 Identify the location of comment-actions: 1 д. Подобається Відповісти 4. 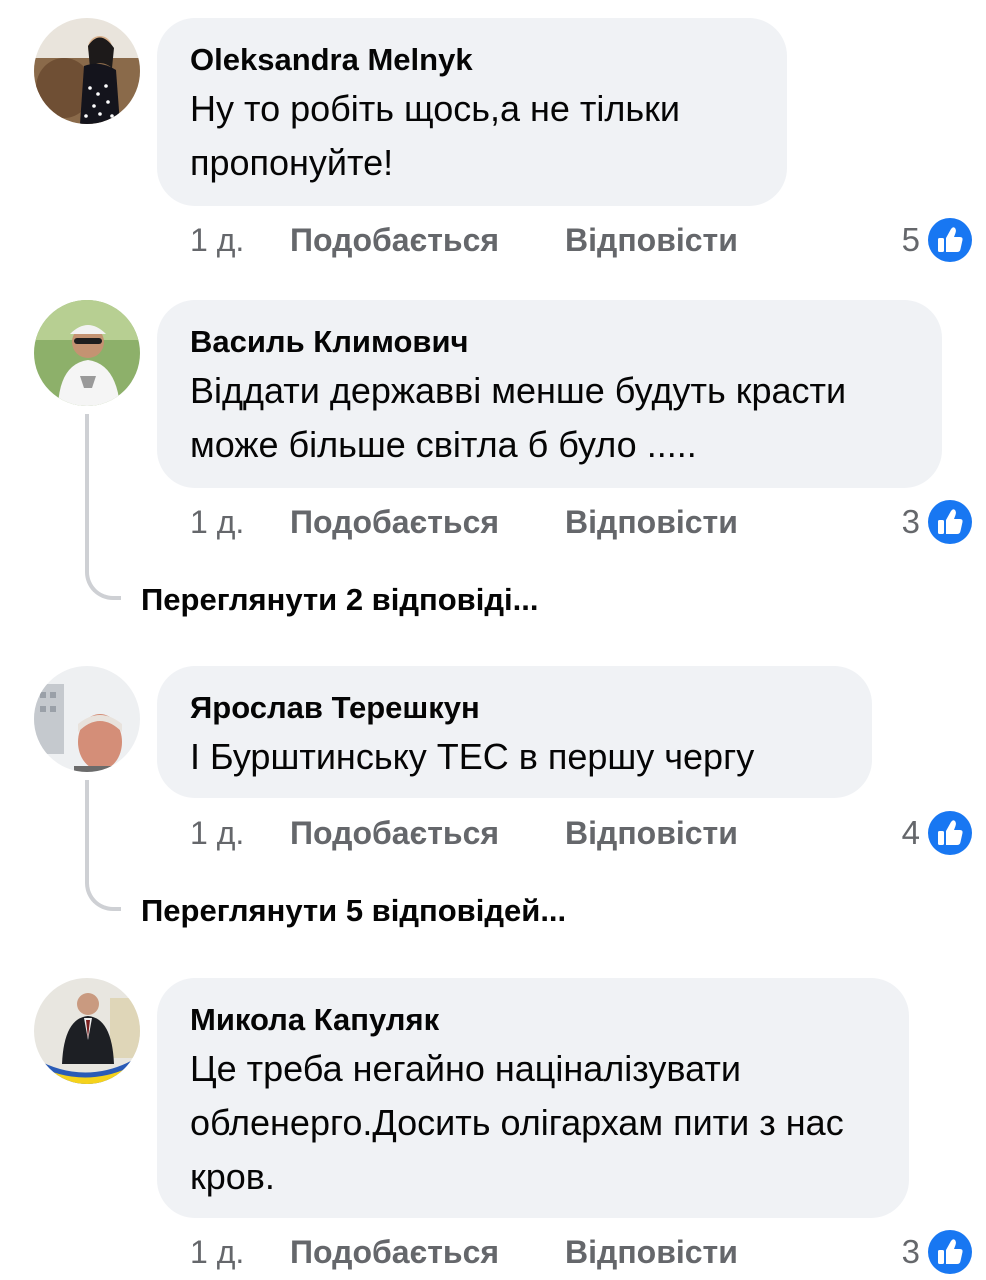
(585, 833).